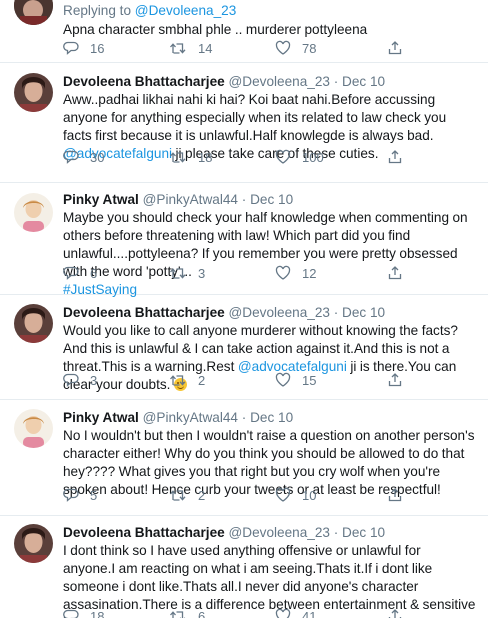  I want to click on reply-button: 16, so click(83, 48).